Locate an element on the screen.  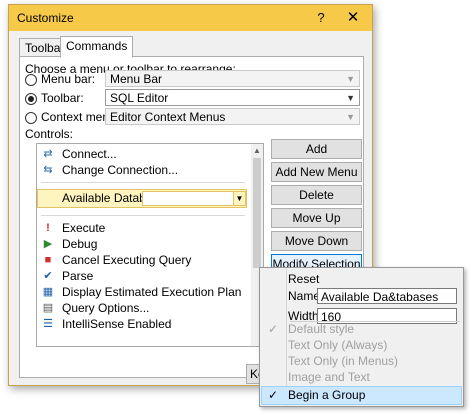
menu-bar-combo: Menu Bar ▼ is located at coordinates (232, 78).